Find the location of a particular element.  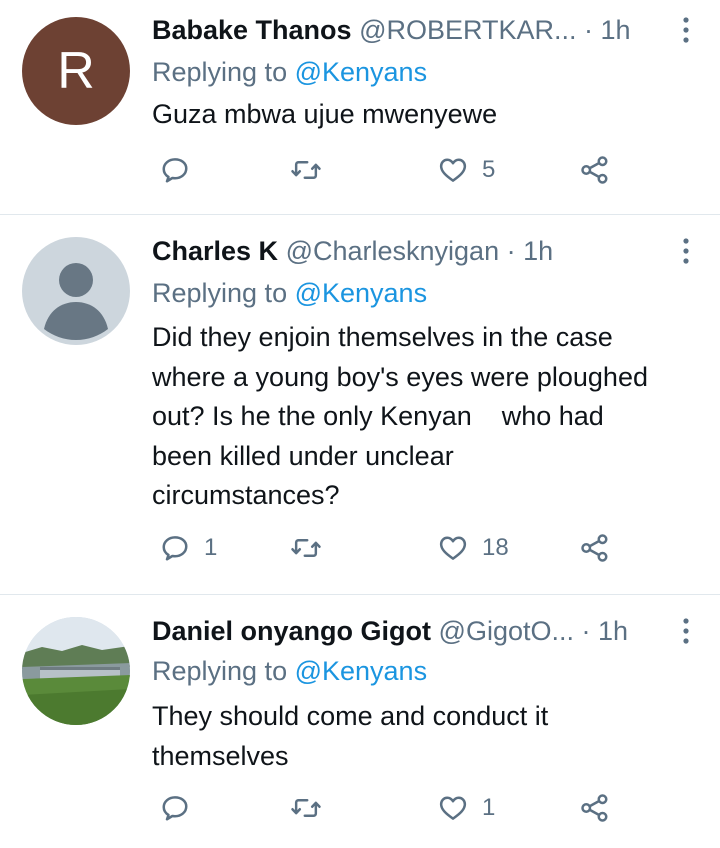

like-button: 5 is located at coordinates (466, 170).